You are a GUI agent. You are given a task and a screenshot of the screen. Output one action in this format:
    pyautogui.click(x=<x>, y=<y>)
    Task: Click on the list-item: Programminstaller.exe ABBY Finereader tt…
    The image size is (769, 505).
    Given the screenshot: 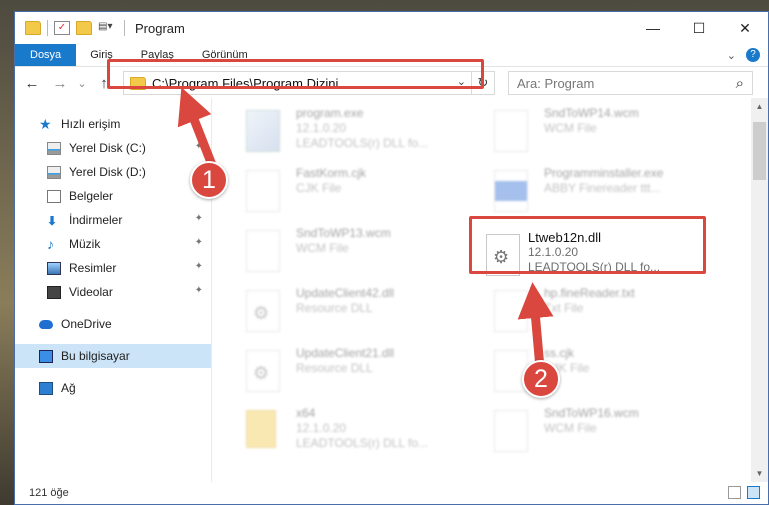 What is the action you would take?
    pyautogui.click(x=602, y=190)
    